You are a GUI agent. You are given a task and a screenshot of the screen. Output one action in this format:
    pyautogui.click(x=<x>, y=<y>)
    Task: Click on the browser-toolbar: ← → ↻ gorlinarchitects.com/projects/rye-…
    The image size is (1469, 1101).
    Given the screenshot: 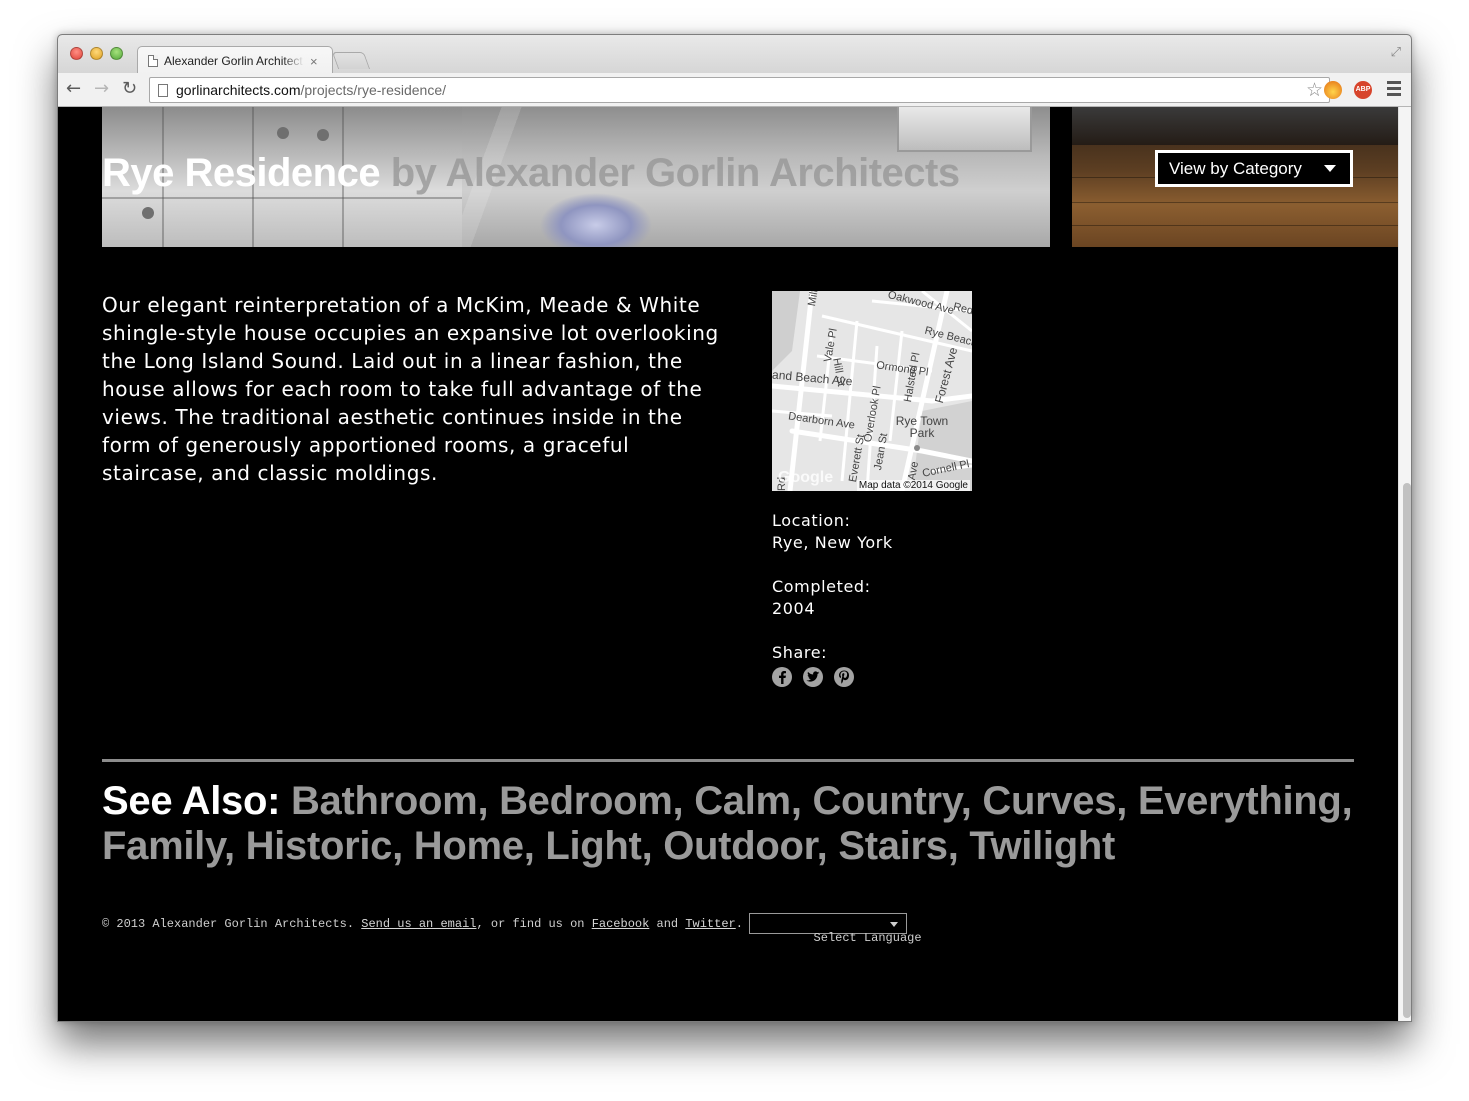 What is the action you would take?
    pyautogui.click(x=734, y=90)
    